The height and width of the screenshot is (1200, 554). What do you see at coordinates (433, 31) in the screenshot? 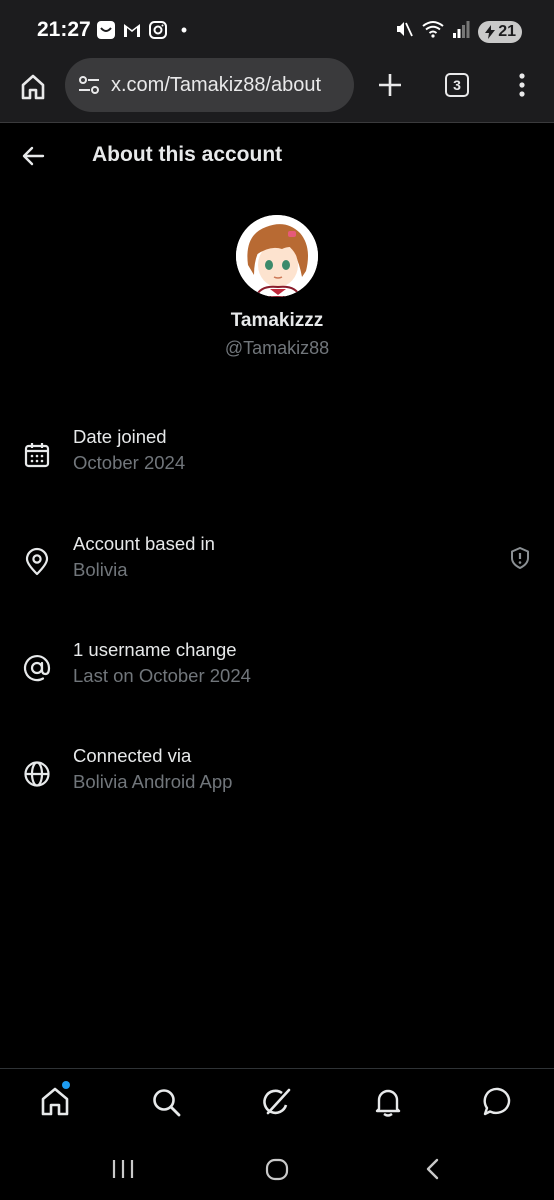
I see `wifi-icon` at bounding box center [433, 31].